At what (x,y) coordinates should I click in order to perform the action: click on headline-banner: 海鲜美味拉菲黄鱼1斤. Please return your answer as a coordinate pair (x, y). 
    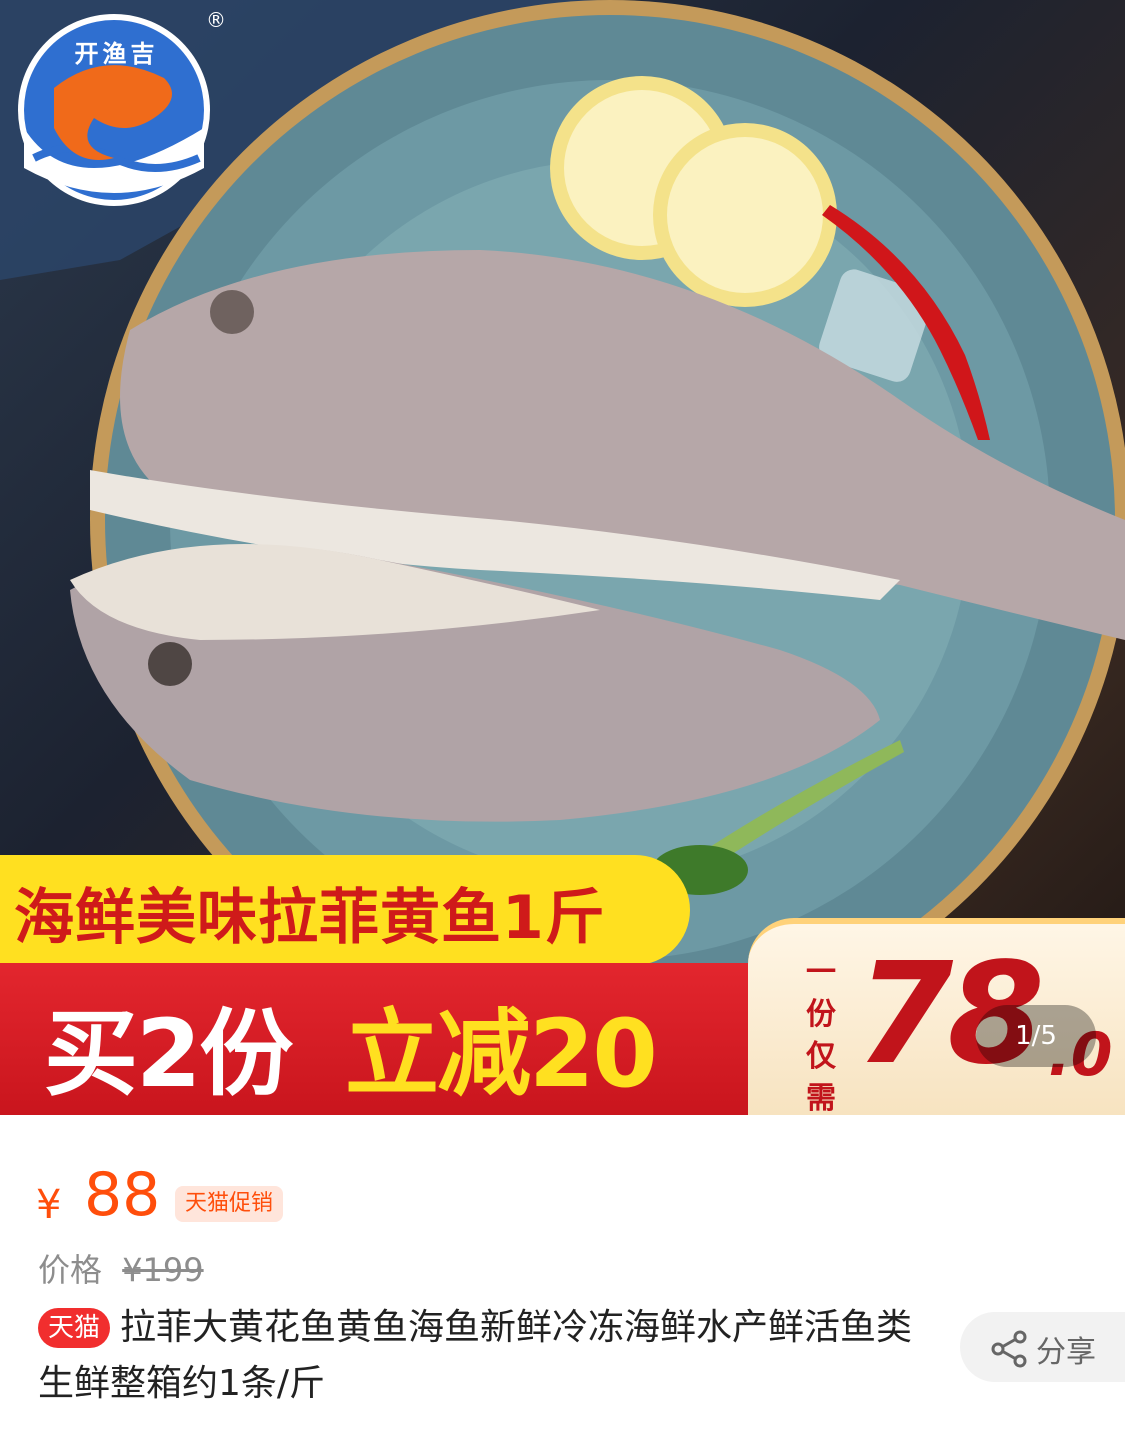
    Looking at the image, I should click on (345, 910).